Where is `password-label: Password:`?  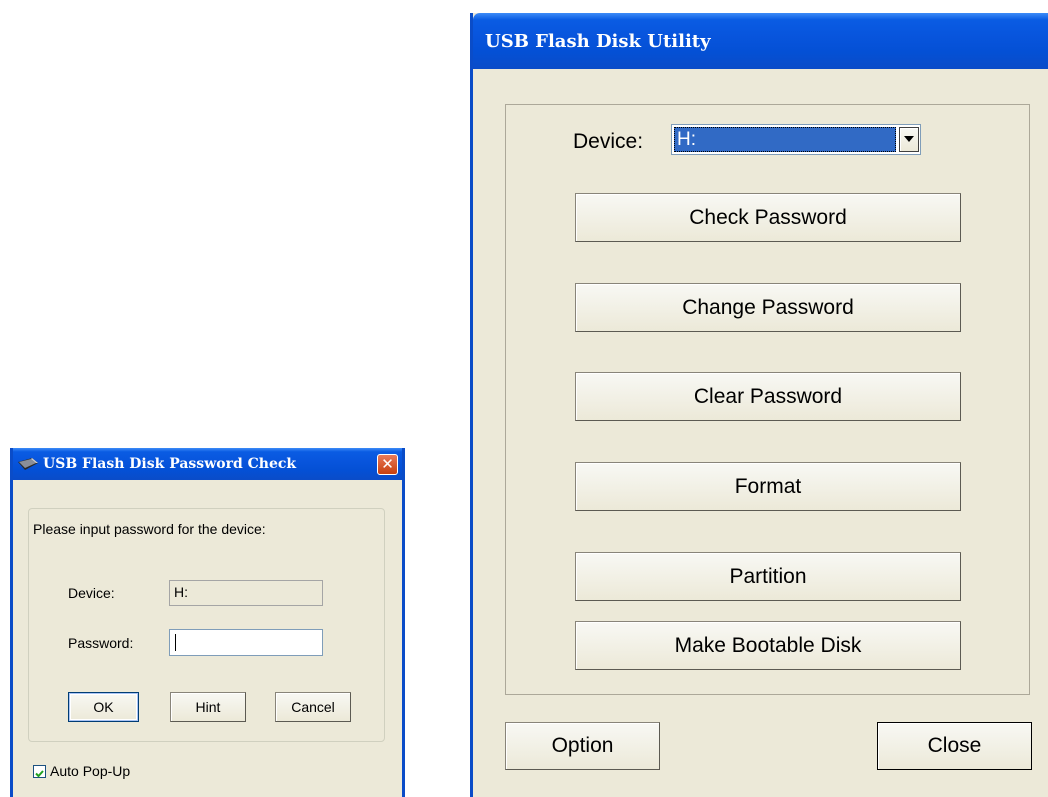
password-label: Password: is located at coordinates (101, 643).